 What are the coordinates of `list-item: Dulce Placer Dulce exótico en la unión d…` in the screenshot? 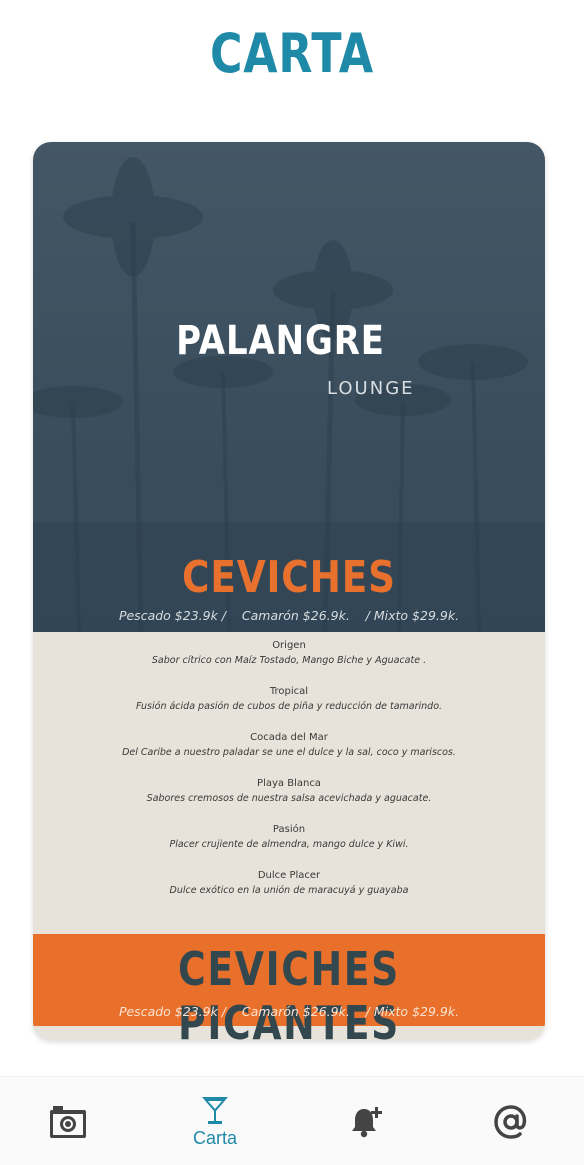 It's located at (289, 891).